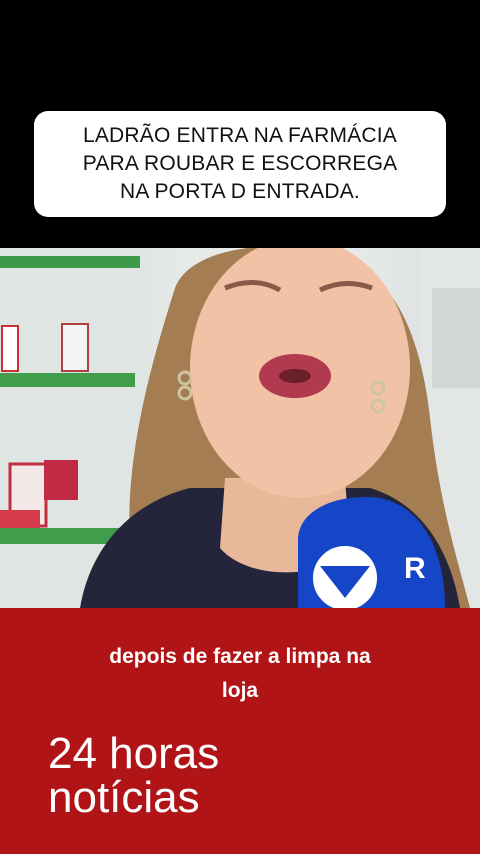 Image resolution: width=480 pixels, height=854 pixels. Describe the element at coordinates (60, 536) in the screenshot. I see `shelf-bottom` at that location.